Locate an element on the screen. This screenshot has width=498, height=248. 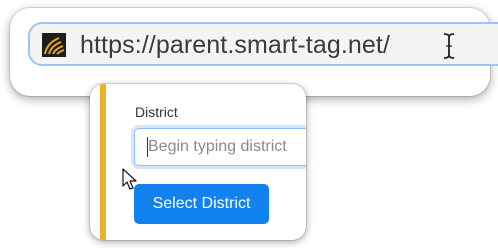
text-ibeam-cursor-icon is located at coordinates (449, 46).